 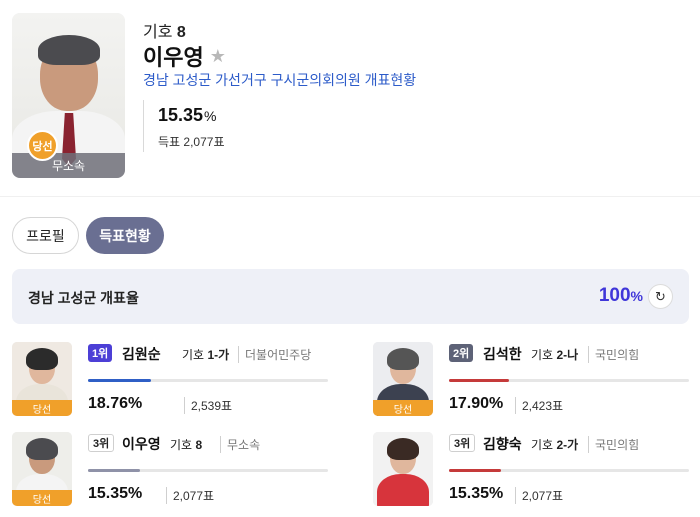 What do you see at coordinates (69, 50) in the screenshot?
I see `photo-hair` at bounding box center [69, 50].